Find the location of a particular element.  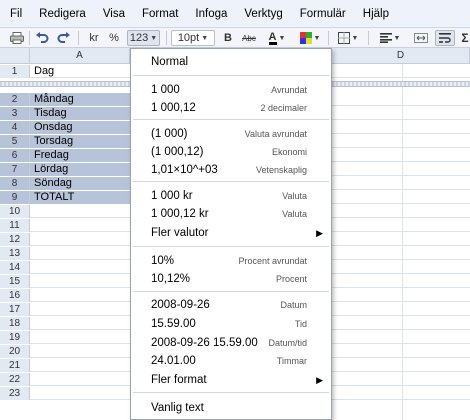

row-number: 1 is located at coordinates (15, 71).